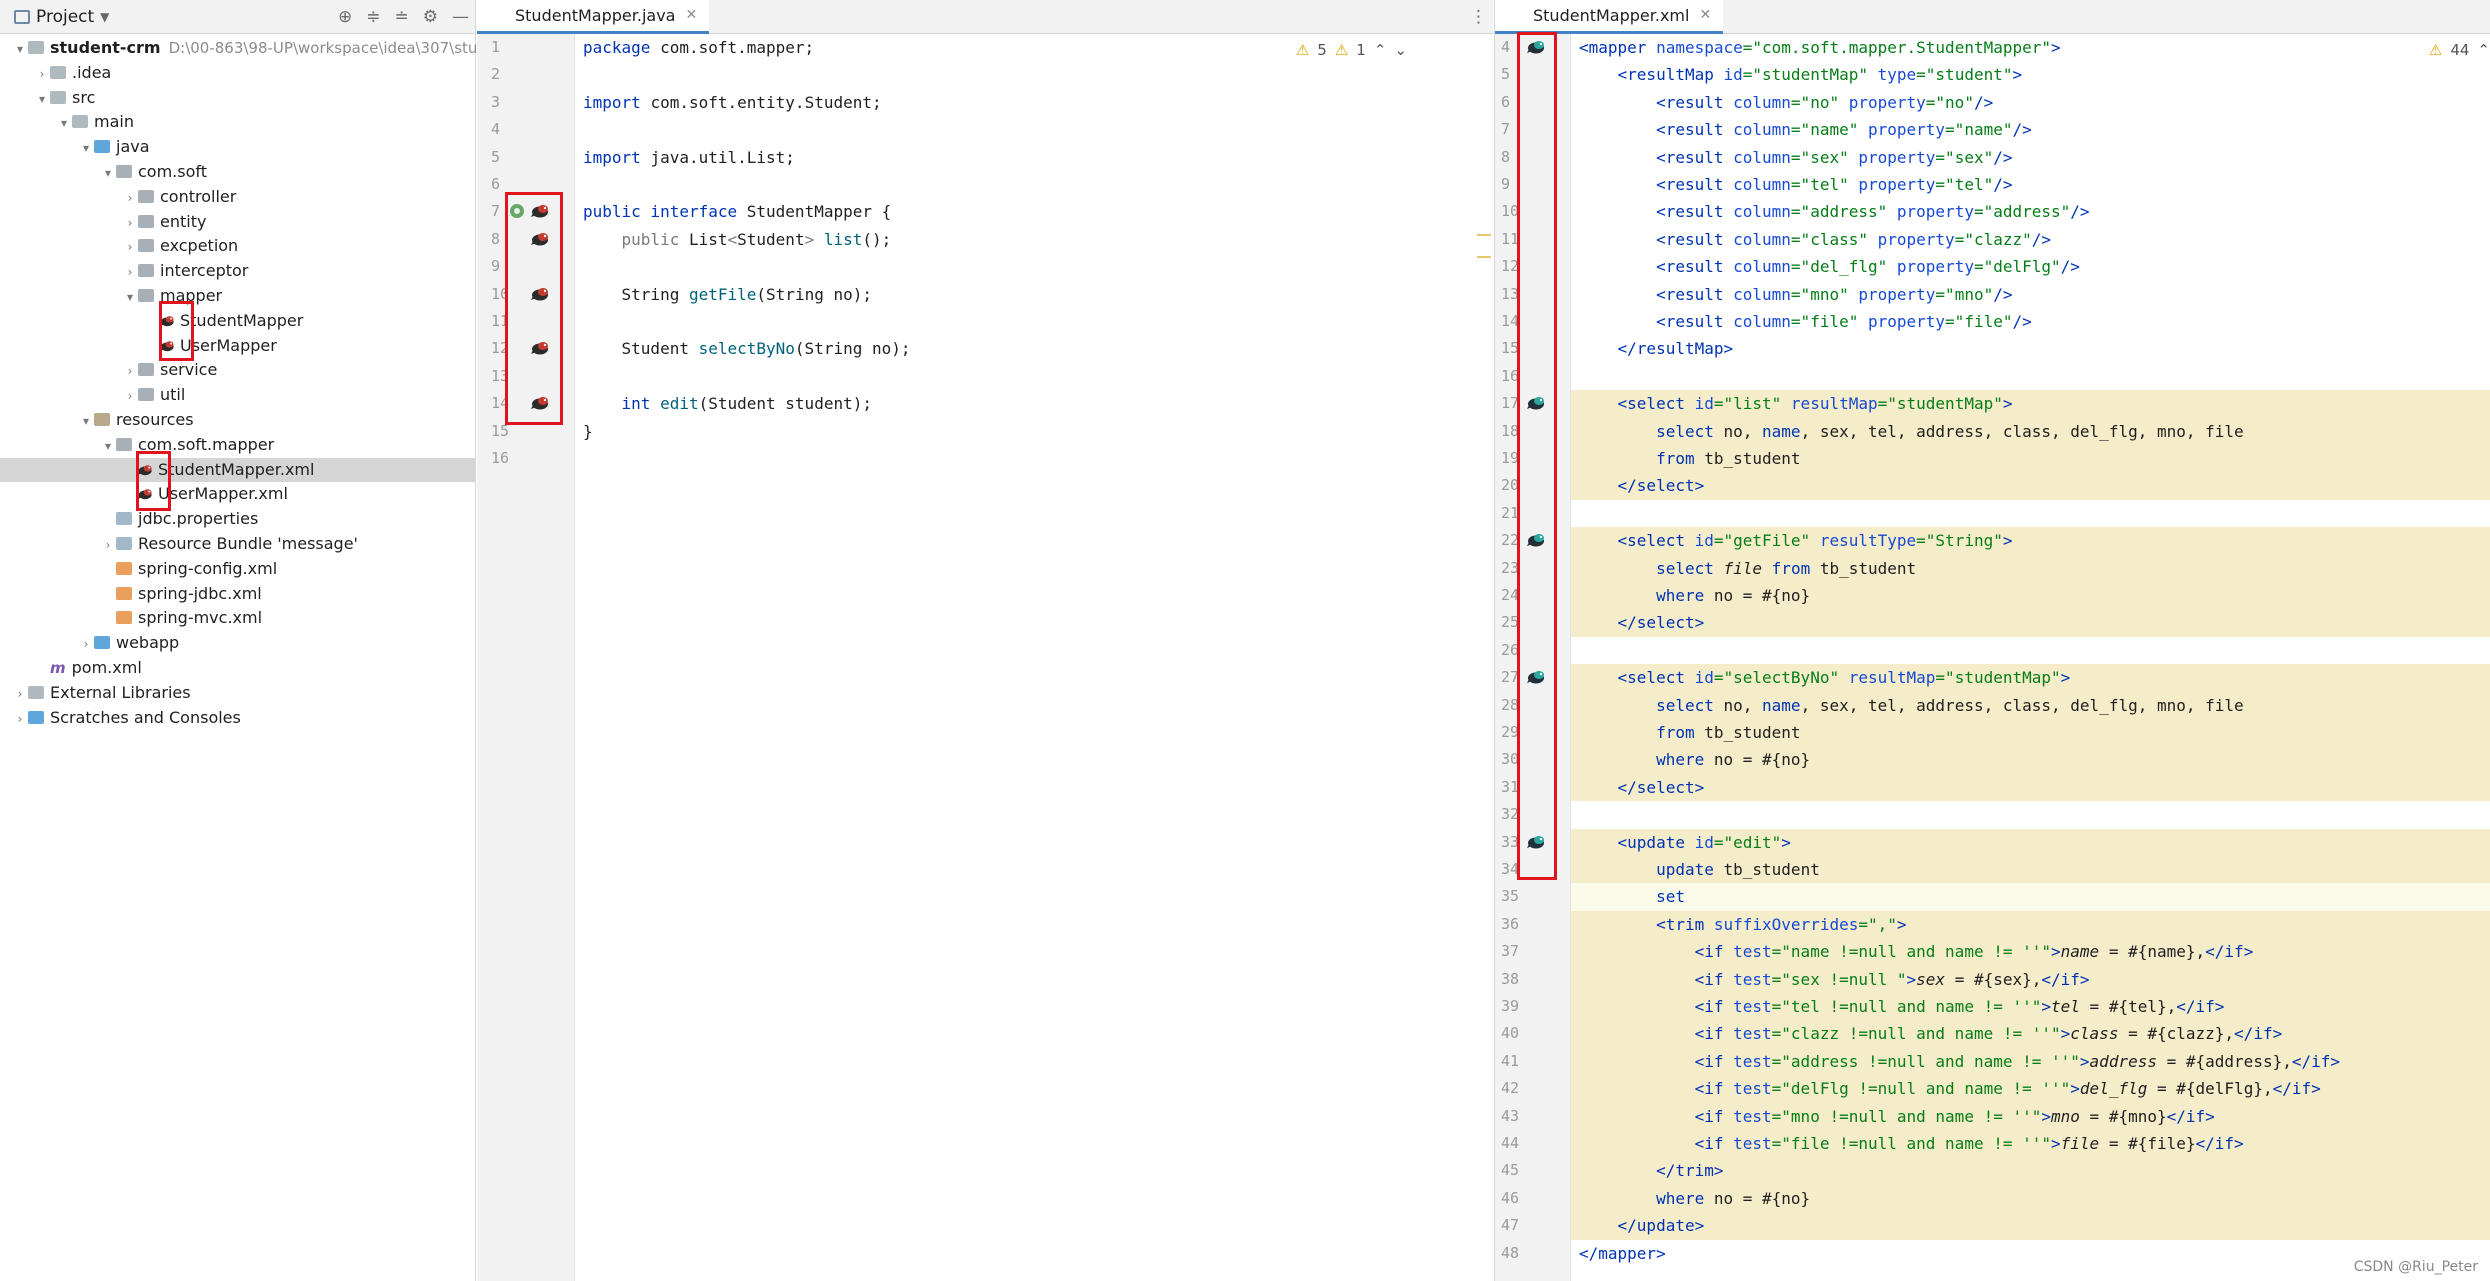 The image size is (2490, 1281). I want to click on tree-item: › service, so click(237, 370).